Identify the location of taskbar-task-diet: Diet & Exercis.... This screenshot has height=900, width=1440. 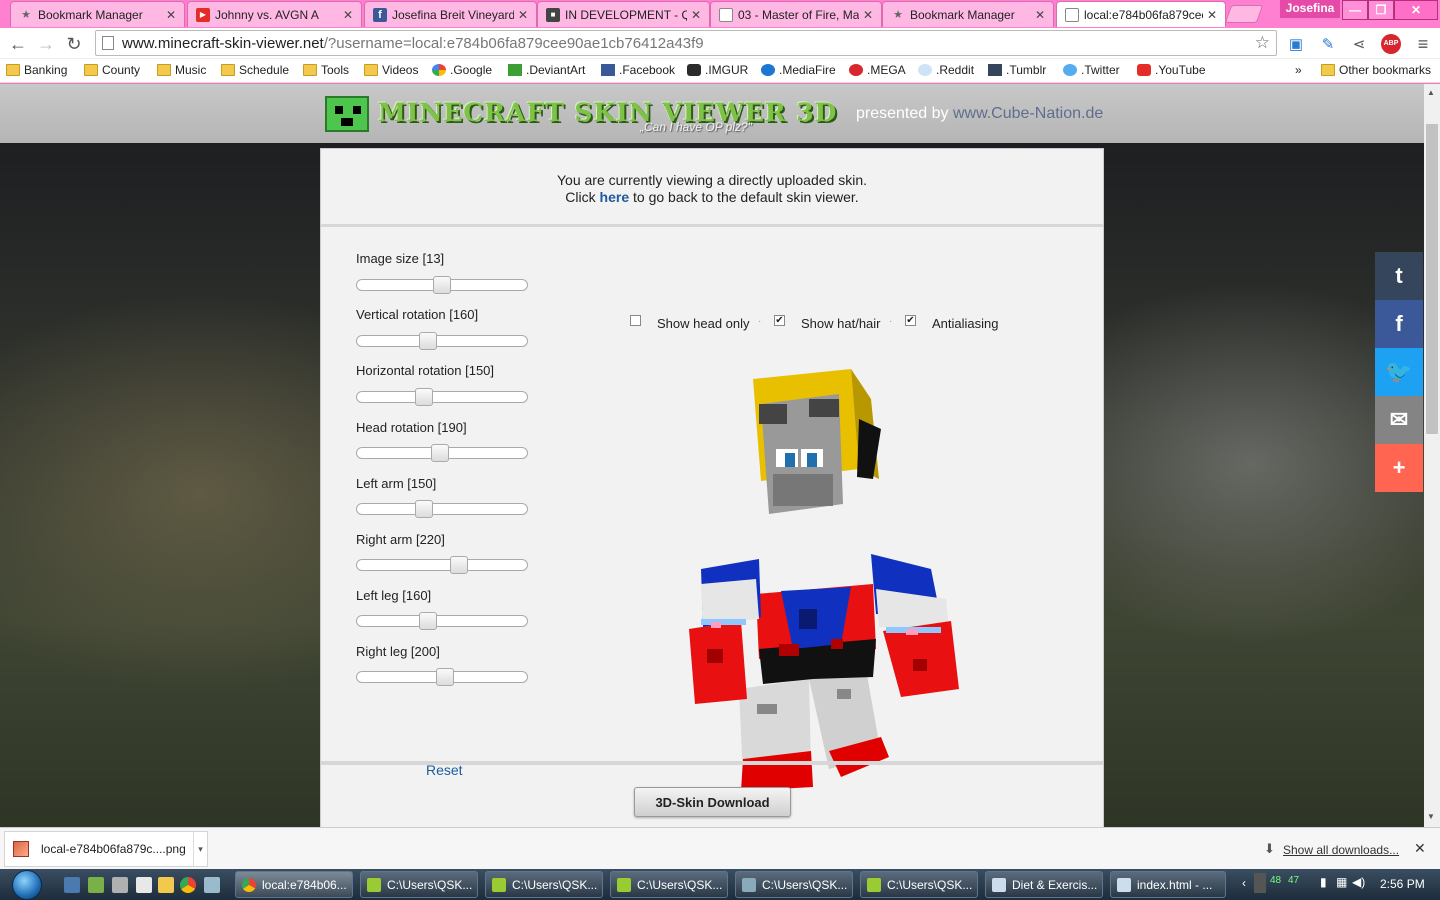
(1044, 884).